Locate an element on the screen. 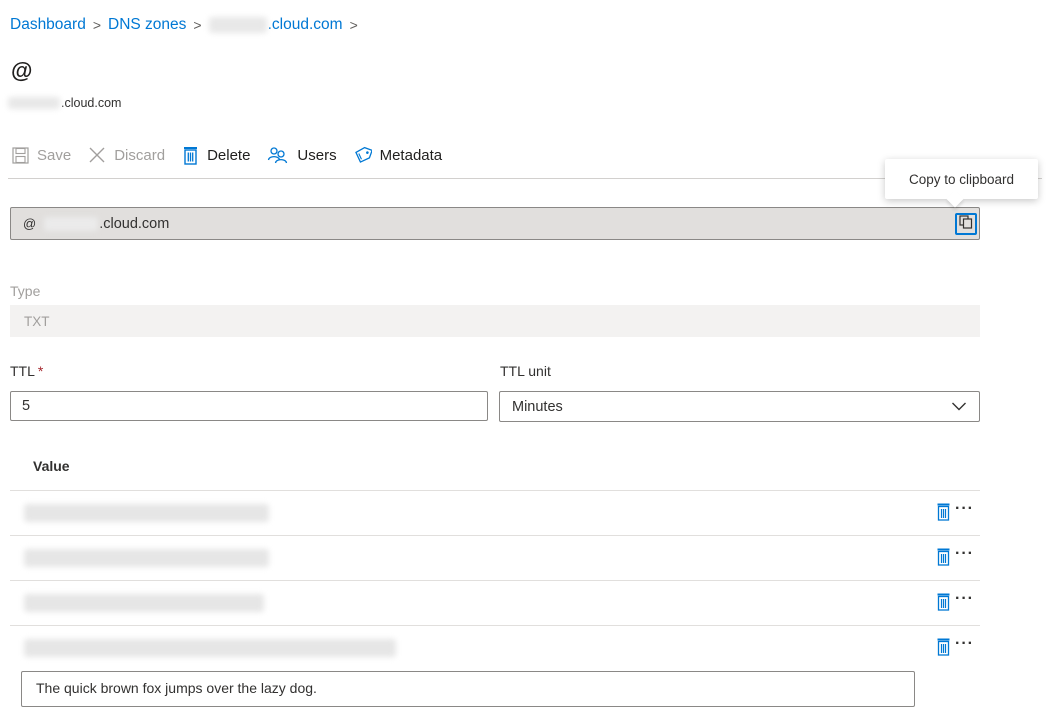 This screenshot has width=1050, height=707. breadcrumb-dashboard: Dashboard is located at coordinates (48, 25).